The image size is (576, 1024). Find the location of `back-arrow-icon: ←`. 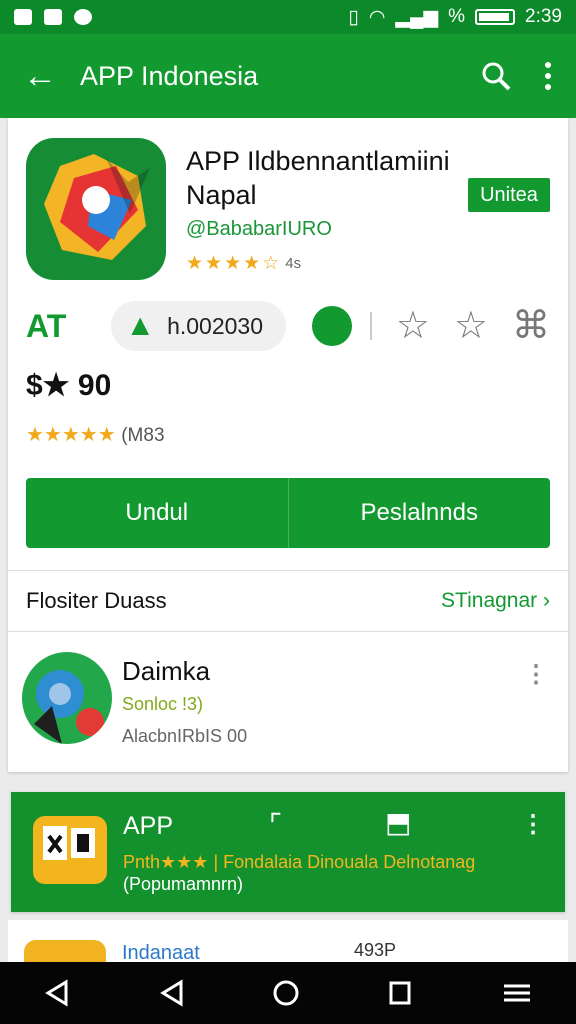

back-arrow-icon: ← is located at coordinates (40, 76).